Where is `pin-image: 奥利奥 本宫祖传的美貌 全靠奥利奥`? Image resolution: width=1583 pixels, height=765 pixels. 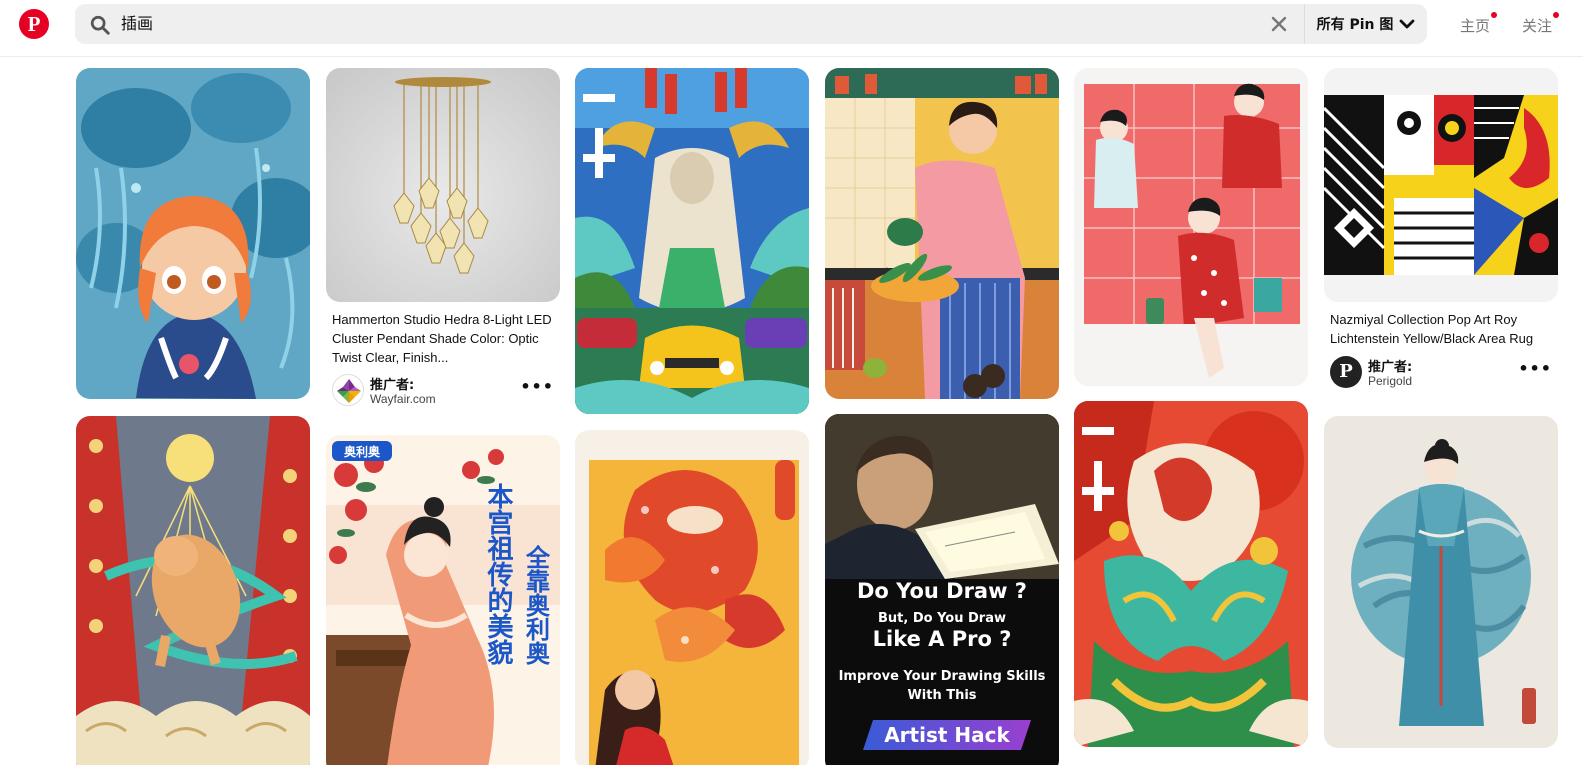 pin-image: 奥利奥 本宫祖传的美貌 全靠奥利奥 is located at coordinates (443, 600).